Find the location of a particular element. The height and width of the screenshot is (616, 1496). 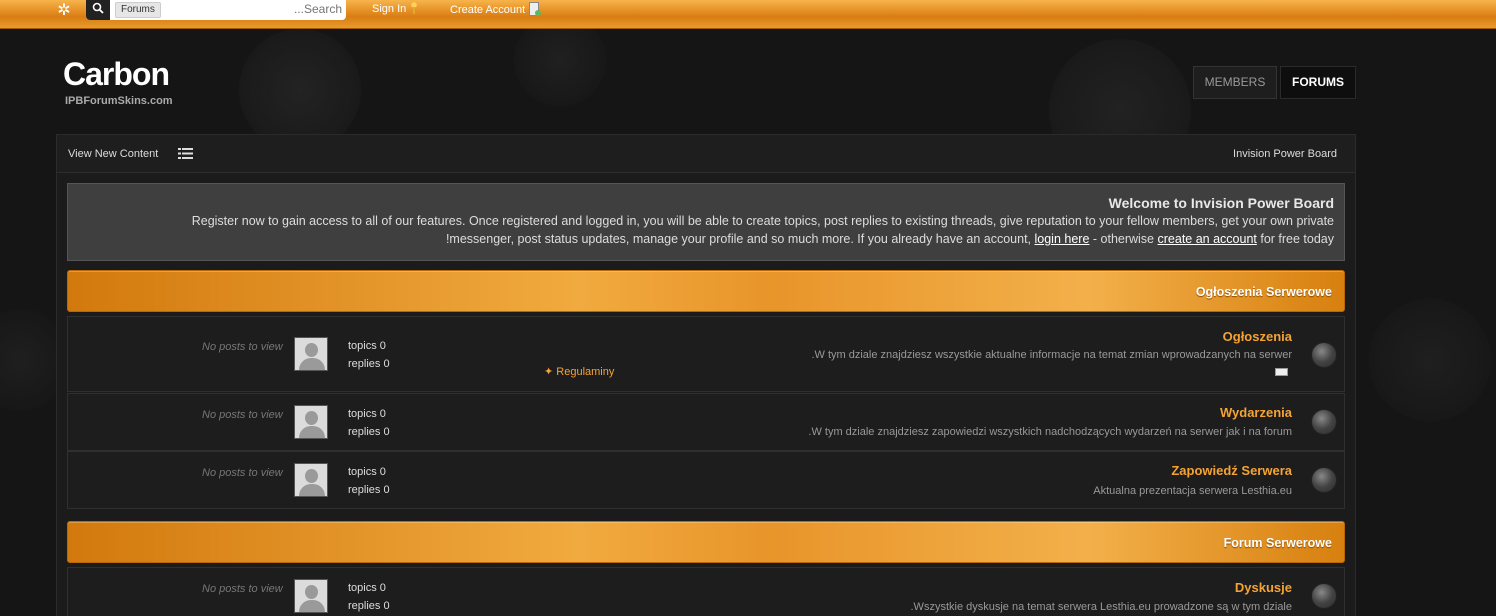

sign-in-link: Sign In is located at coordinates (395, 9).